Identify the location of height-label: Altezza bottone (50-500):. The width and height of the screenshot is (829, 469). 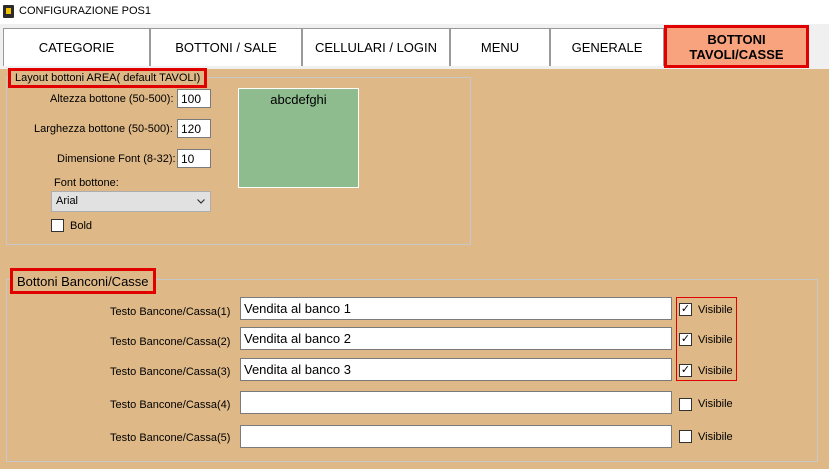
(112, 99).